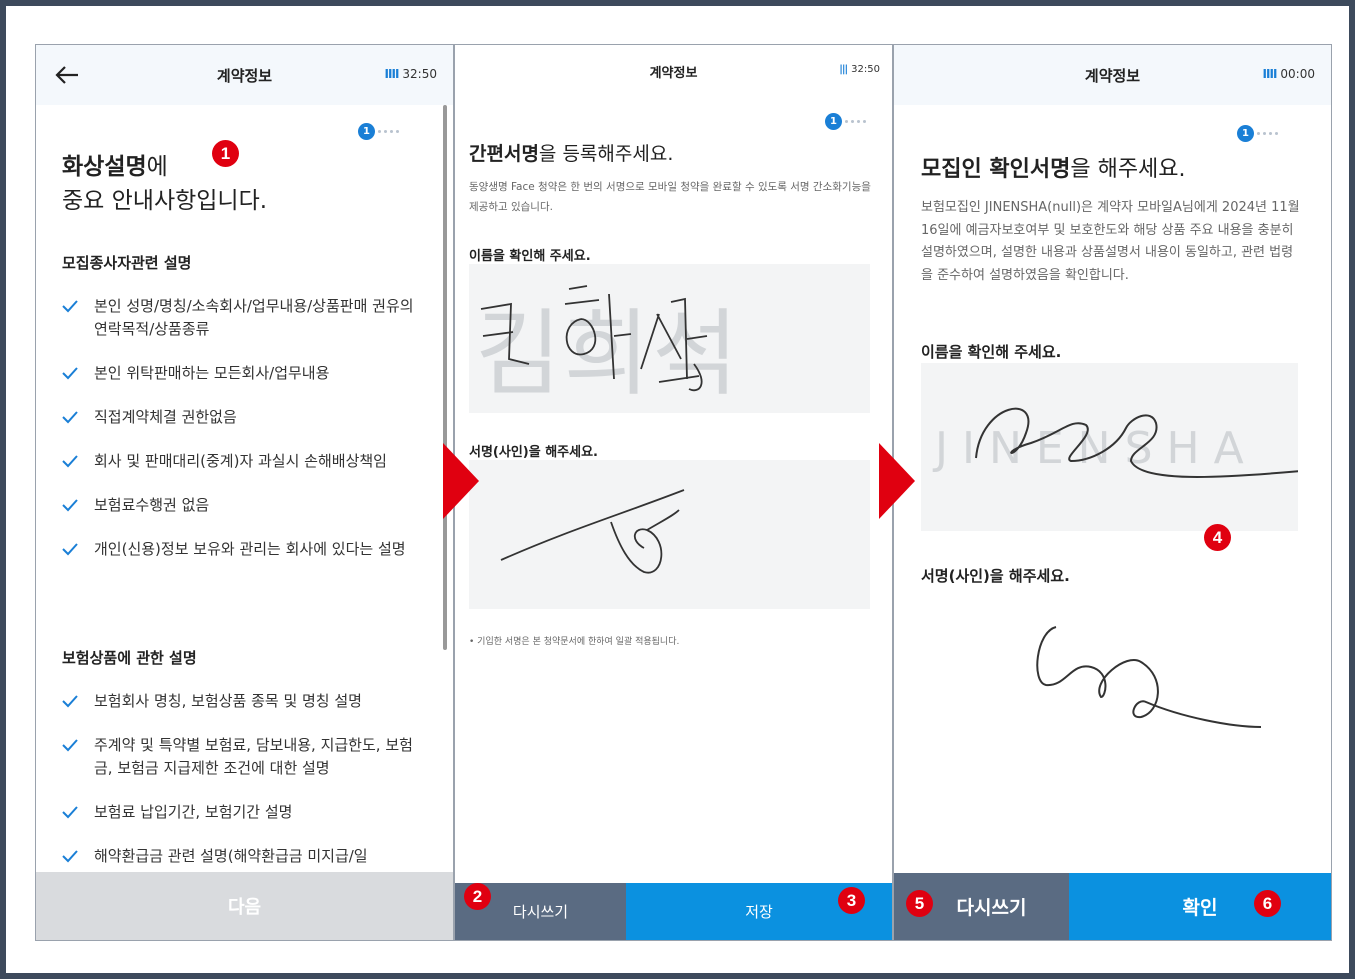 The height and width of the screenshot is (979, 1355). What do you see at coordinates (242, 701) in the screenshot?
I see `list-item: 보험회사 명칭, 보험상품 종목 및 명칭 설명` at bounding box center [242, 701].